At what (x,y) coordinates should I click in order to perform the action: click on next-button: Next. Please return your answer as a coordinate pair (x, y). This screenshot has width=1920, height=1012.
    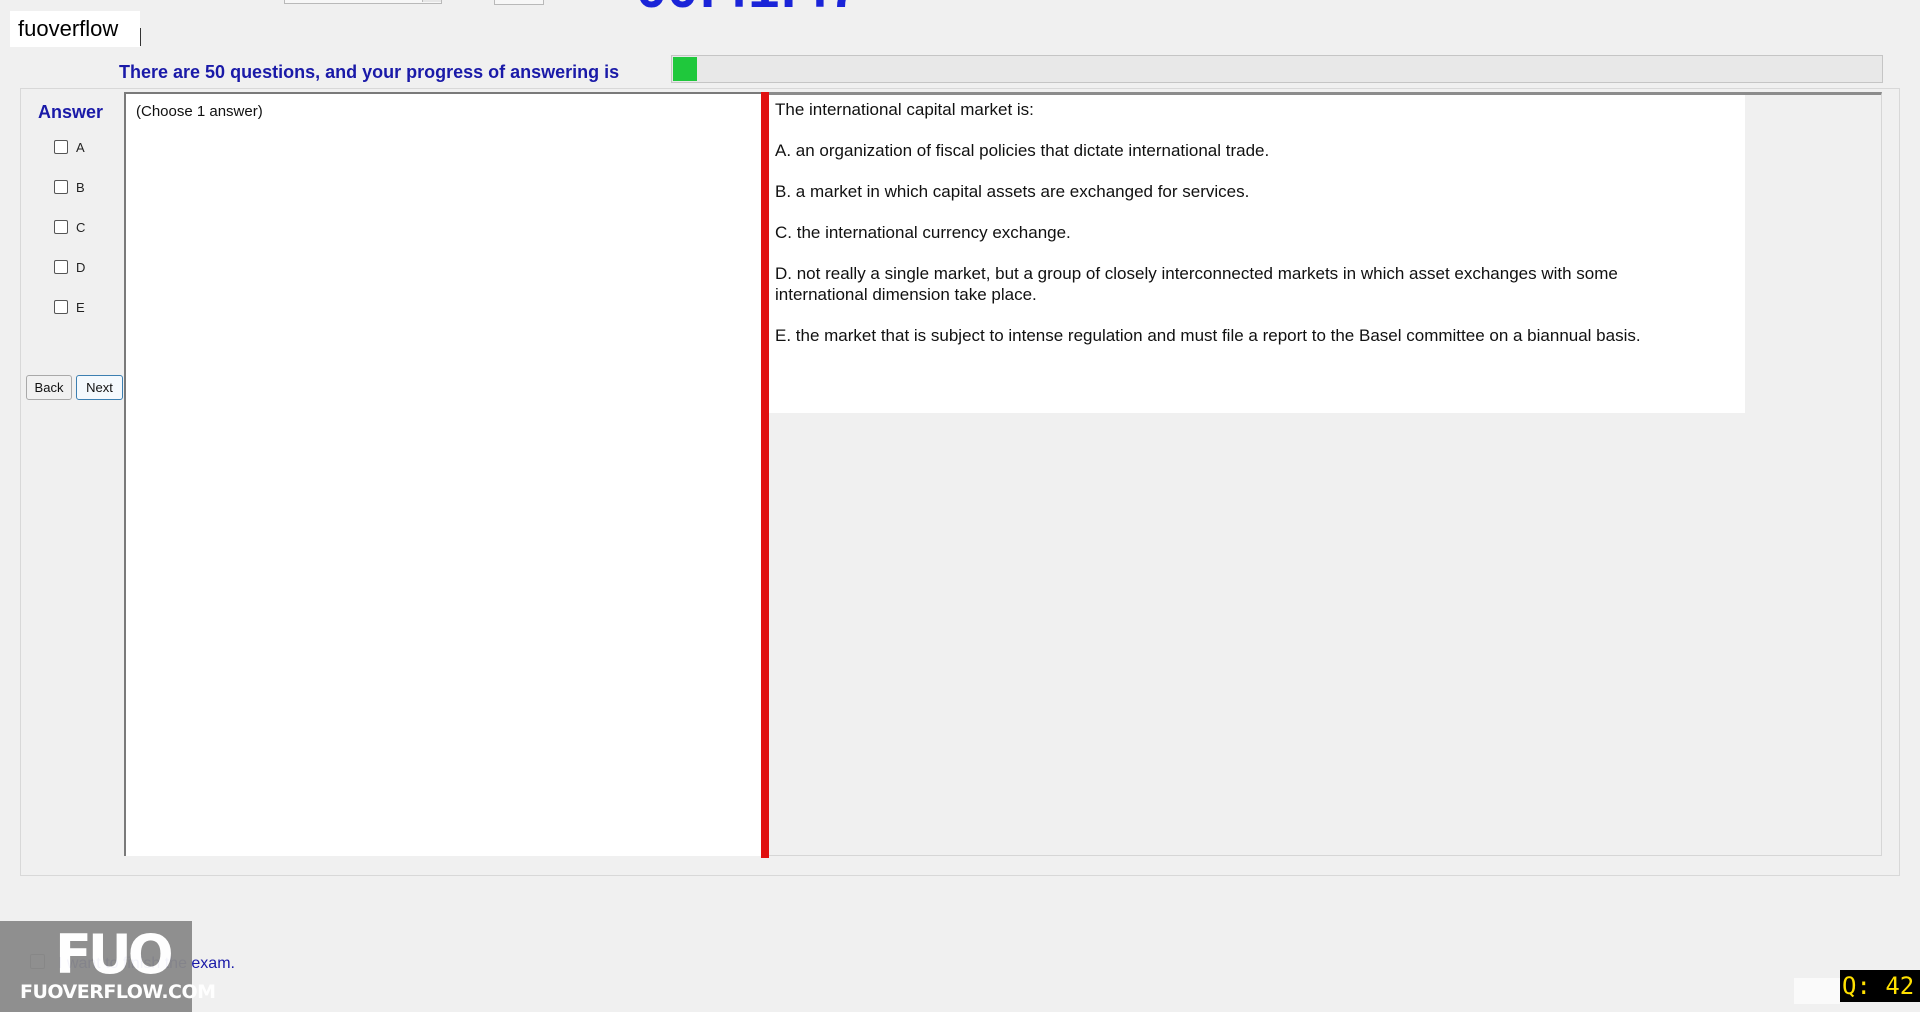
    Looking at the image, I should click on (99, 387).